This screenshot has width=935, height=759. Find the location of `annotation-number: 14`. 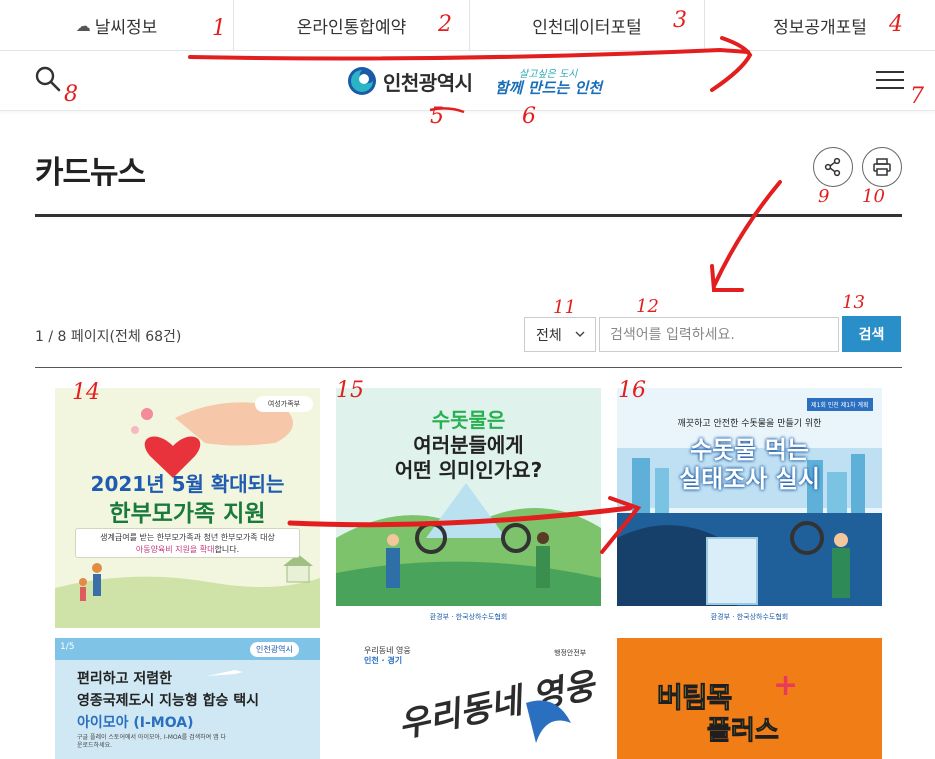

annotation-number: 14 is located at coordinates (86, 392).